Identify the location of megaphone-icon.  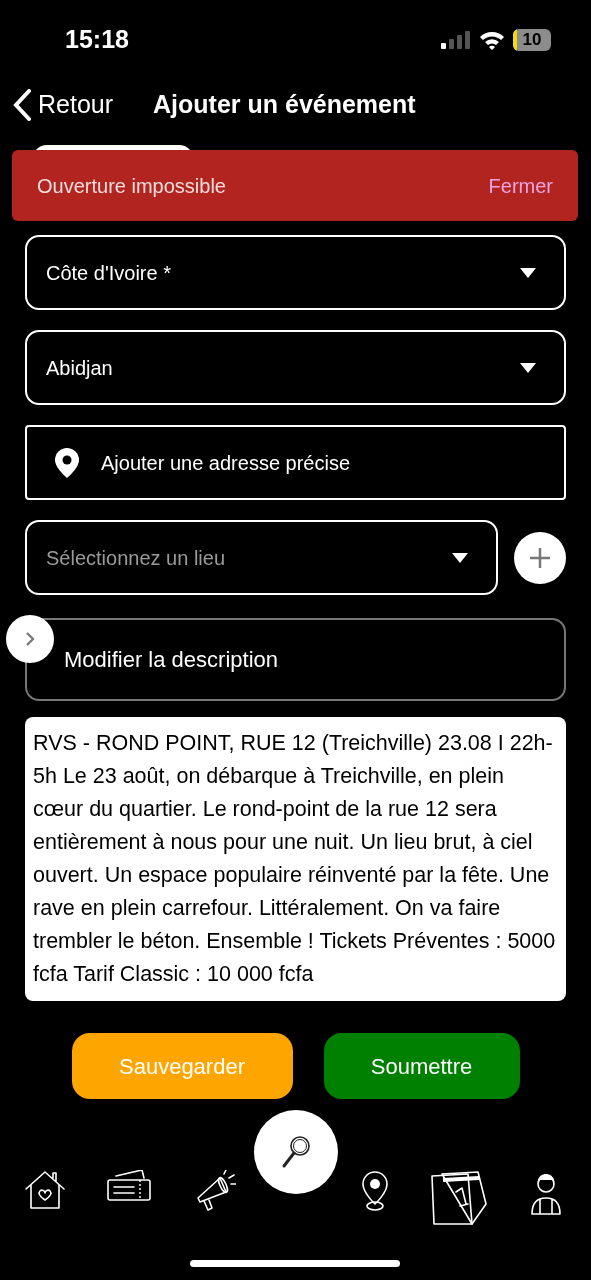
(215, 1191).